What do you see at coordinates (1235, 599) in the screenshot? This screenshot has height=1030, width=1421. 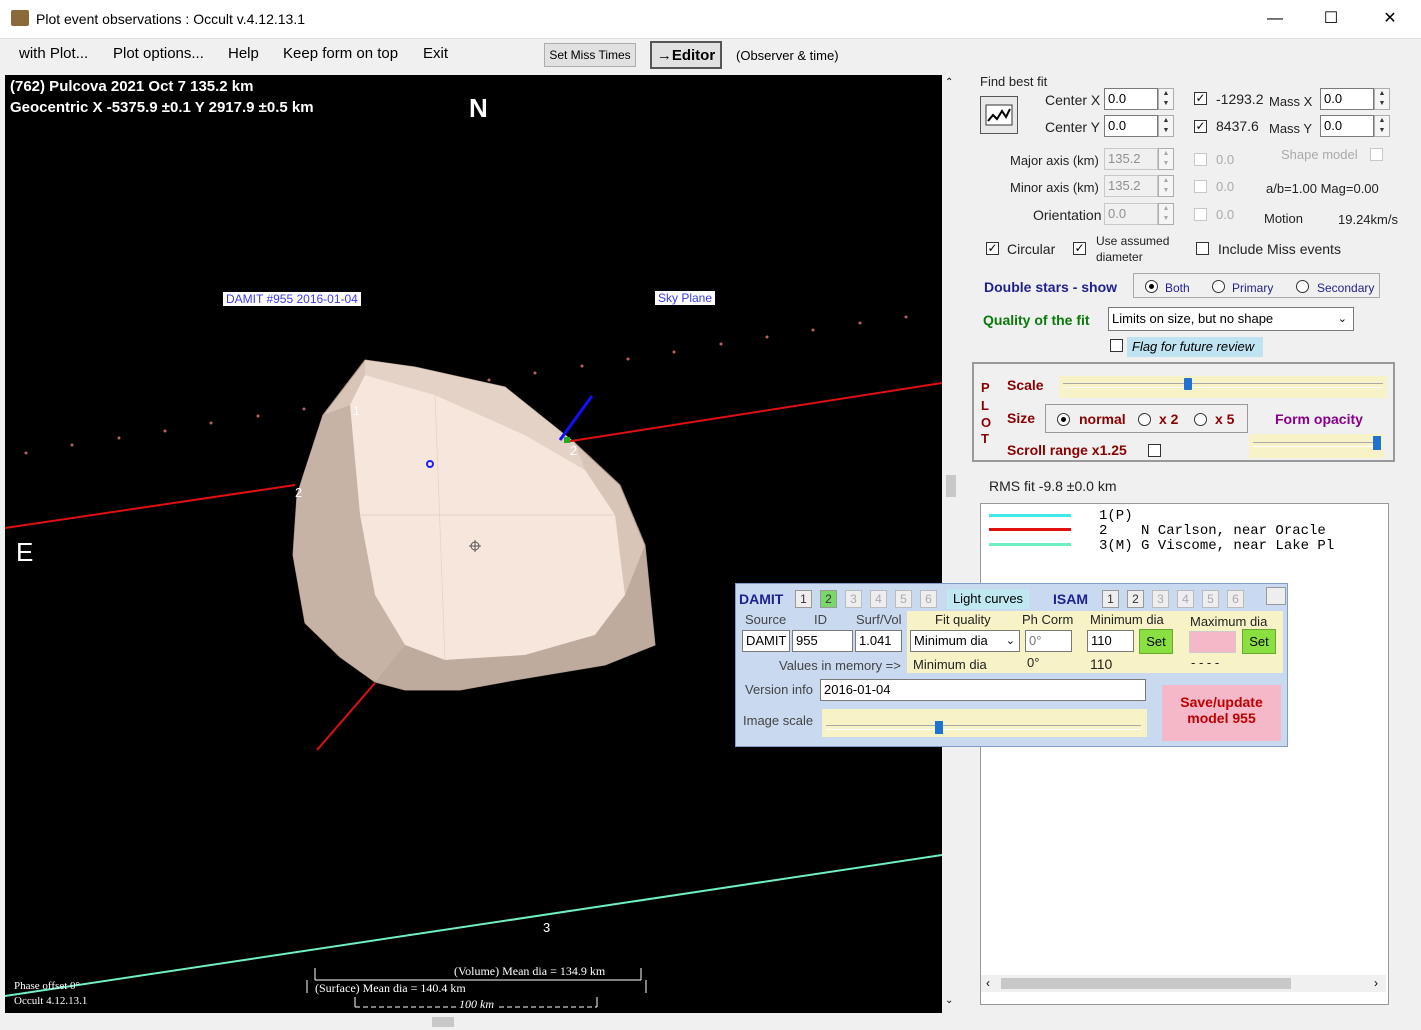 I see `isam-model-6: 6` at bounding box center [1235, 599].